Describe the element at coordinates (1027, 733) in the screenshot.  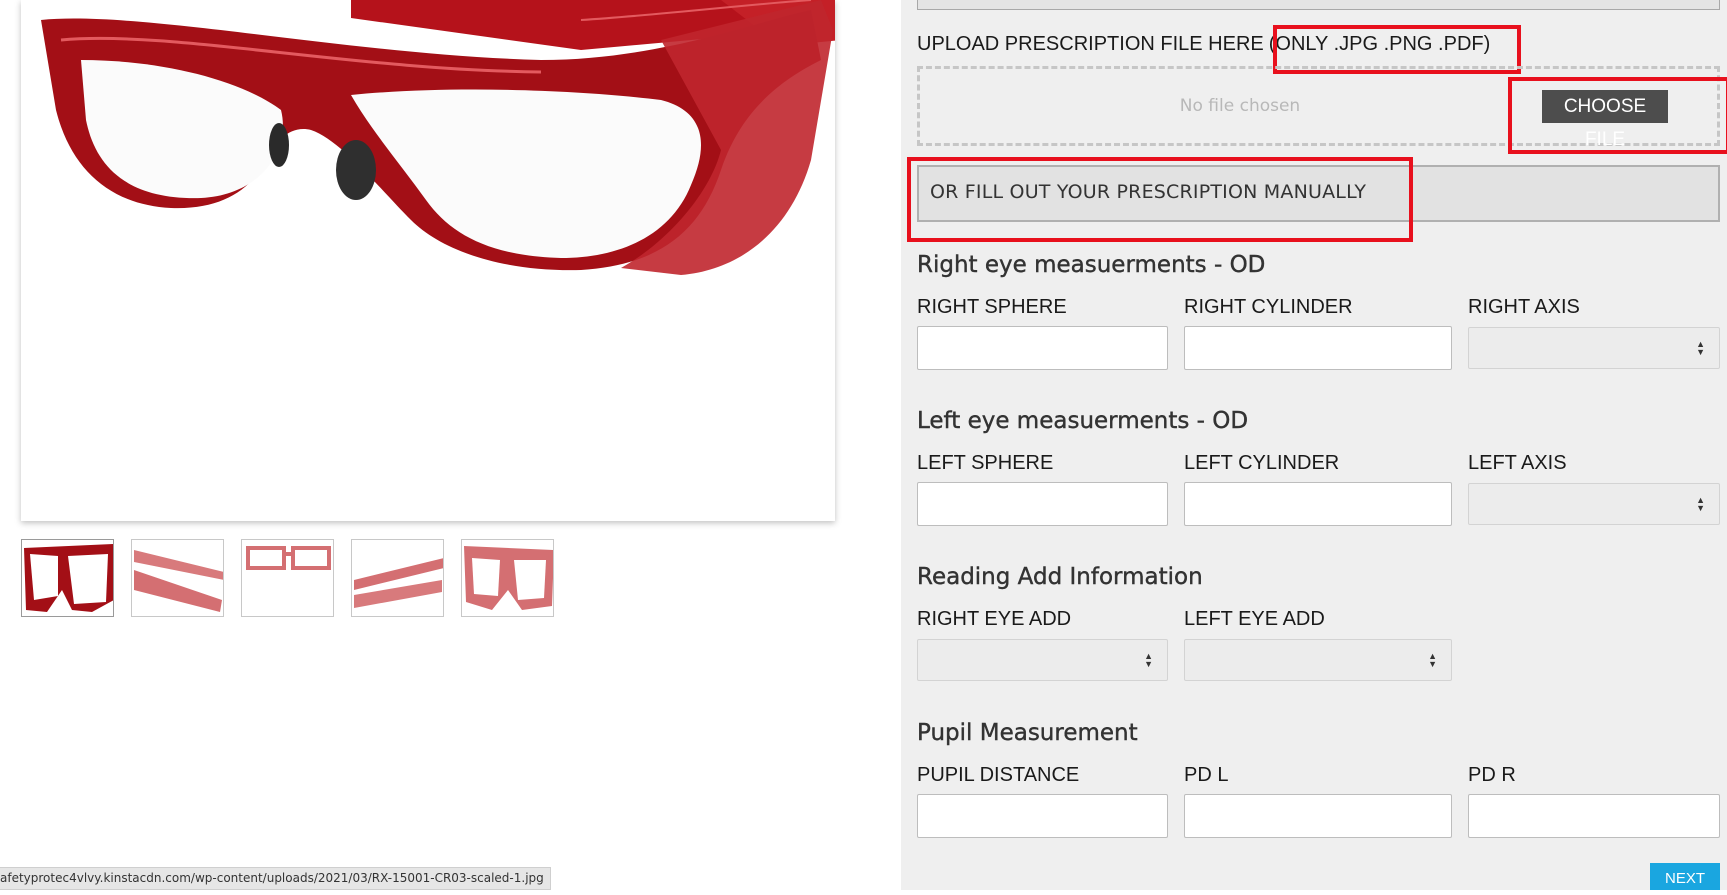
I see `pupil-measurement-title: Pupil Measurement` at that location.